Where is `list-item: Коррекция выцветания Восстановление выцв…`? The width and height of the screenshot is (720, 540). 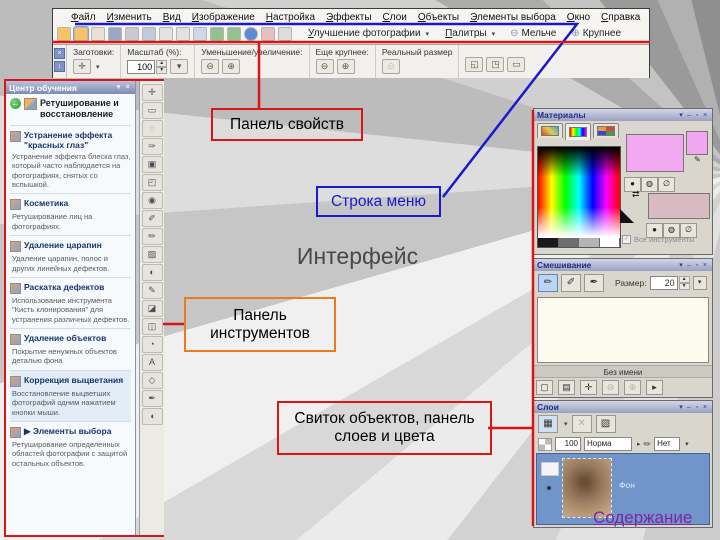
list-item: Коррекция выцветания Восстановление выцв… is located at coordinates (70, 395).